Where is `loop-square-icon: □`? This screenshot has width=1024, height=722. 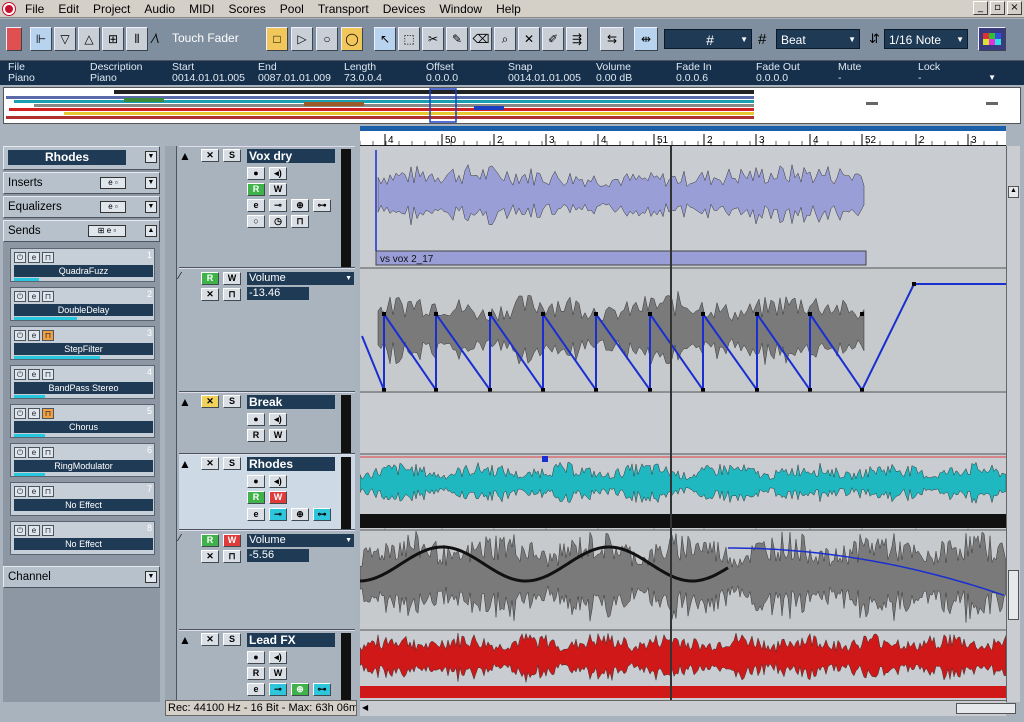 loop-square-icon: □ is located at coordinates (277, 39).